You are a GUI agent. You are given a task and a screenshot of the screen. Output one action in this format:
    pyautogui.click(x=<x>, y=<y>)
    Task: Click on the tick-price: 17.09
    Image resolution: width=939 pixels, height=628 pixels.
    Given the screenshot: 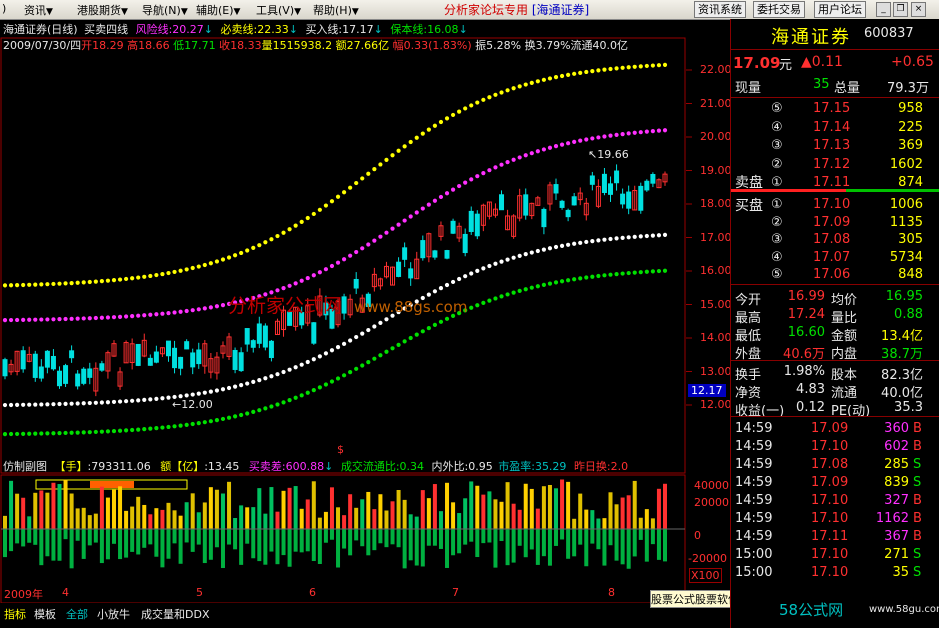 What is the action you would take?
    pyautogui.click(x=830, y=428)
    